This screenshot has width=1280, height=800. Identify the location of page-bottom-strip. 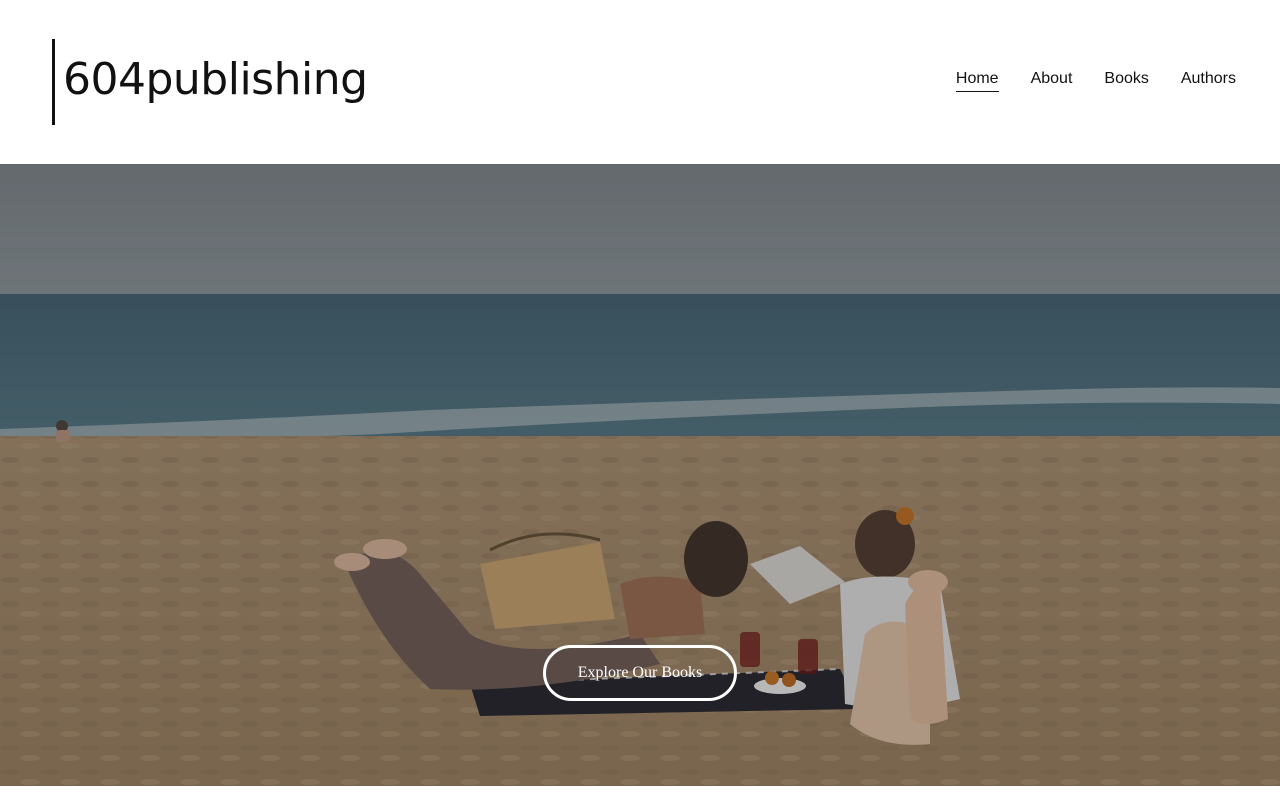
(640, 793).